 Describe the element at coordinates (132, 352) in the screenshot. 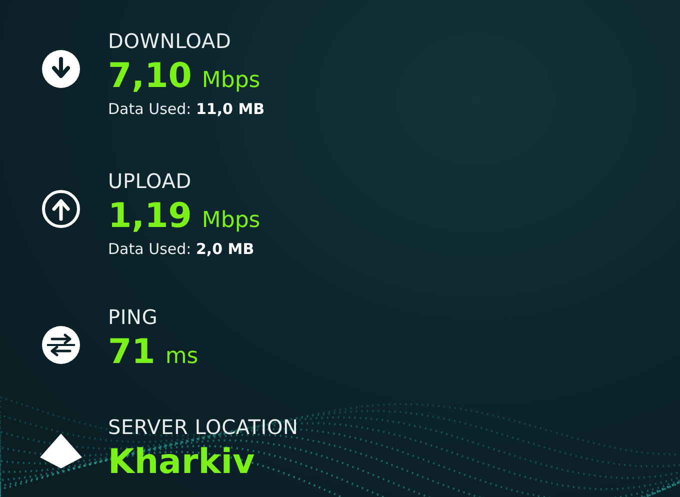

I see `metric-value: 71` at that location.